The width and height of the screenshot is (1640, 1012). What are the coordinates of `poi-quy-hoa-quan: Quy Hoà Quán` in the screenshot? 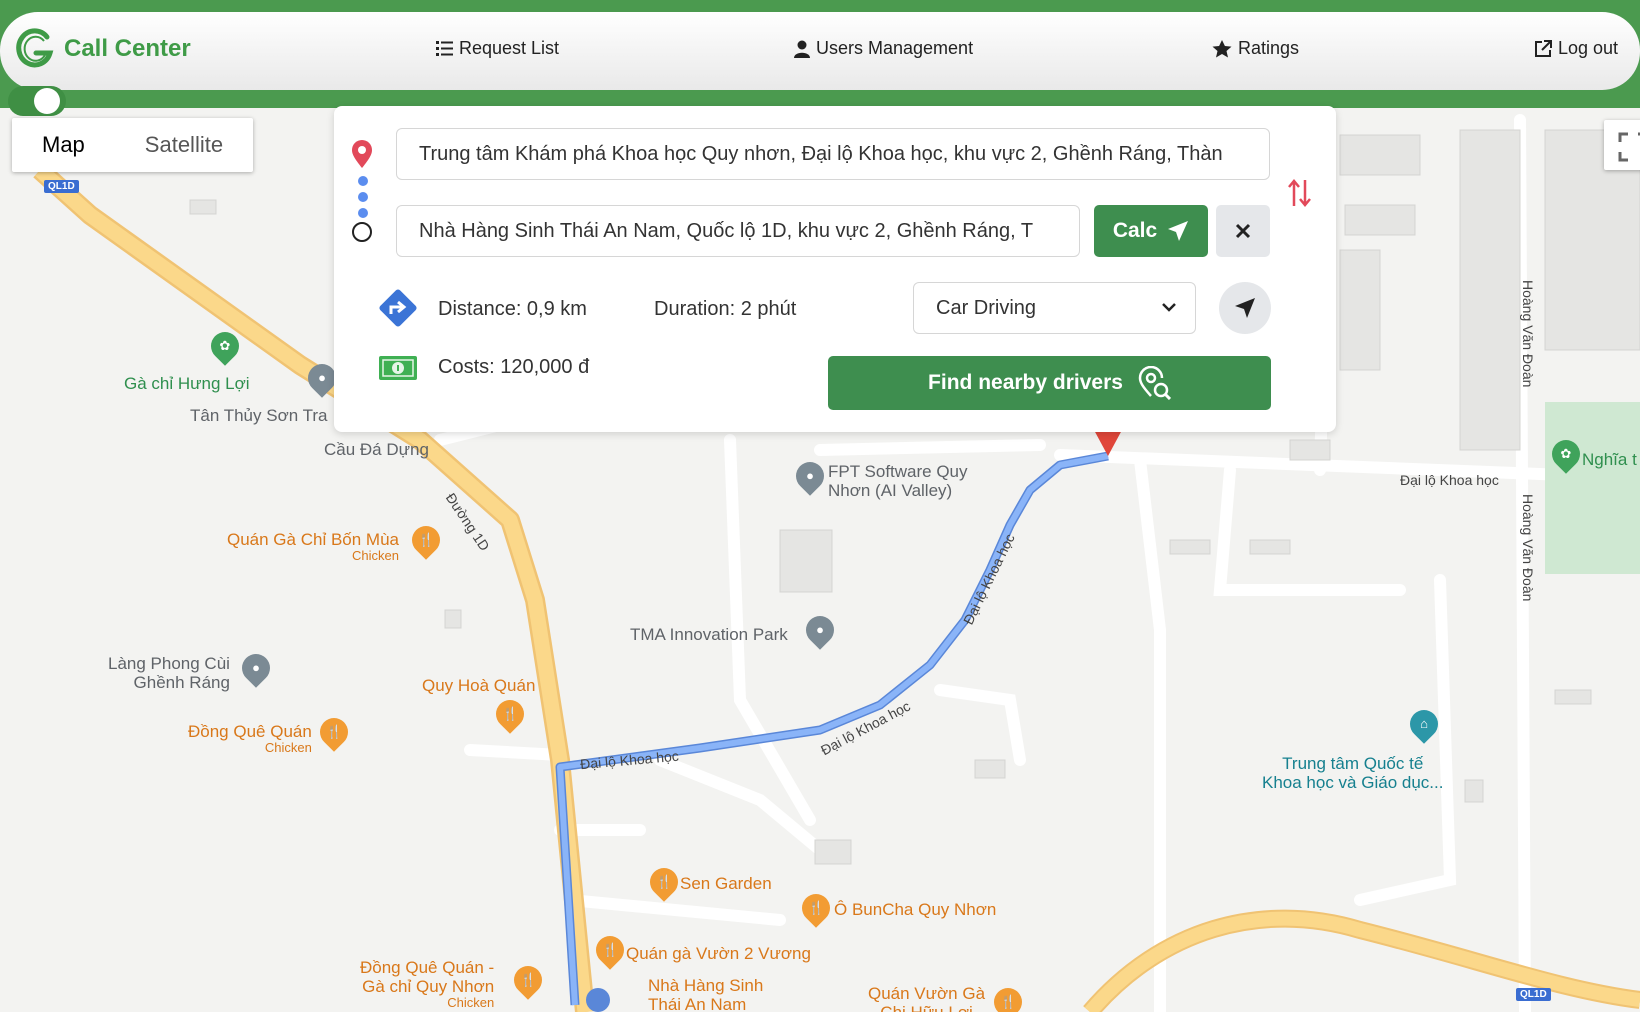 It's located at (478, 685).